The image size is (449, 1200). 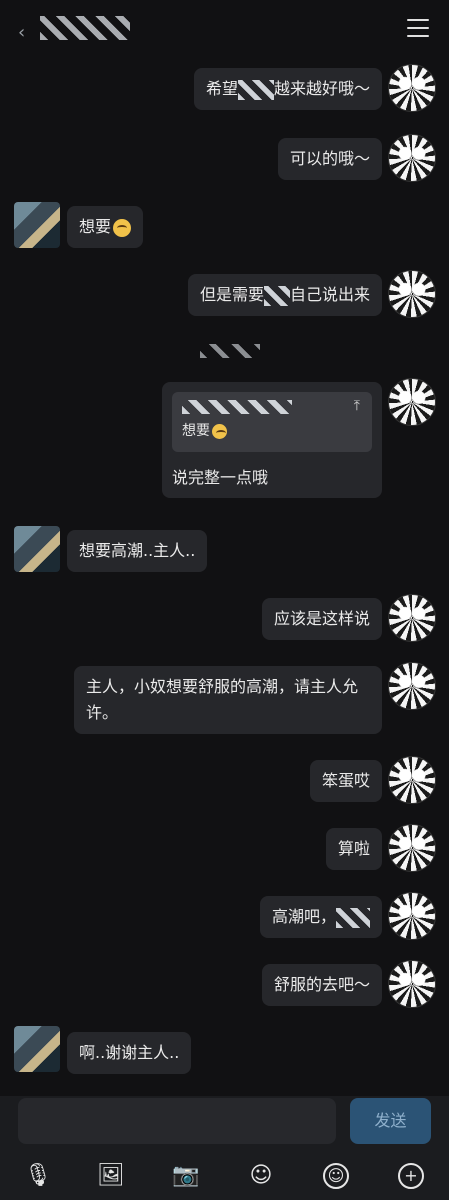 I want to click on message-bubble: 但是需要 自己说出来, so click(x=284, y=295).